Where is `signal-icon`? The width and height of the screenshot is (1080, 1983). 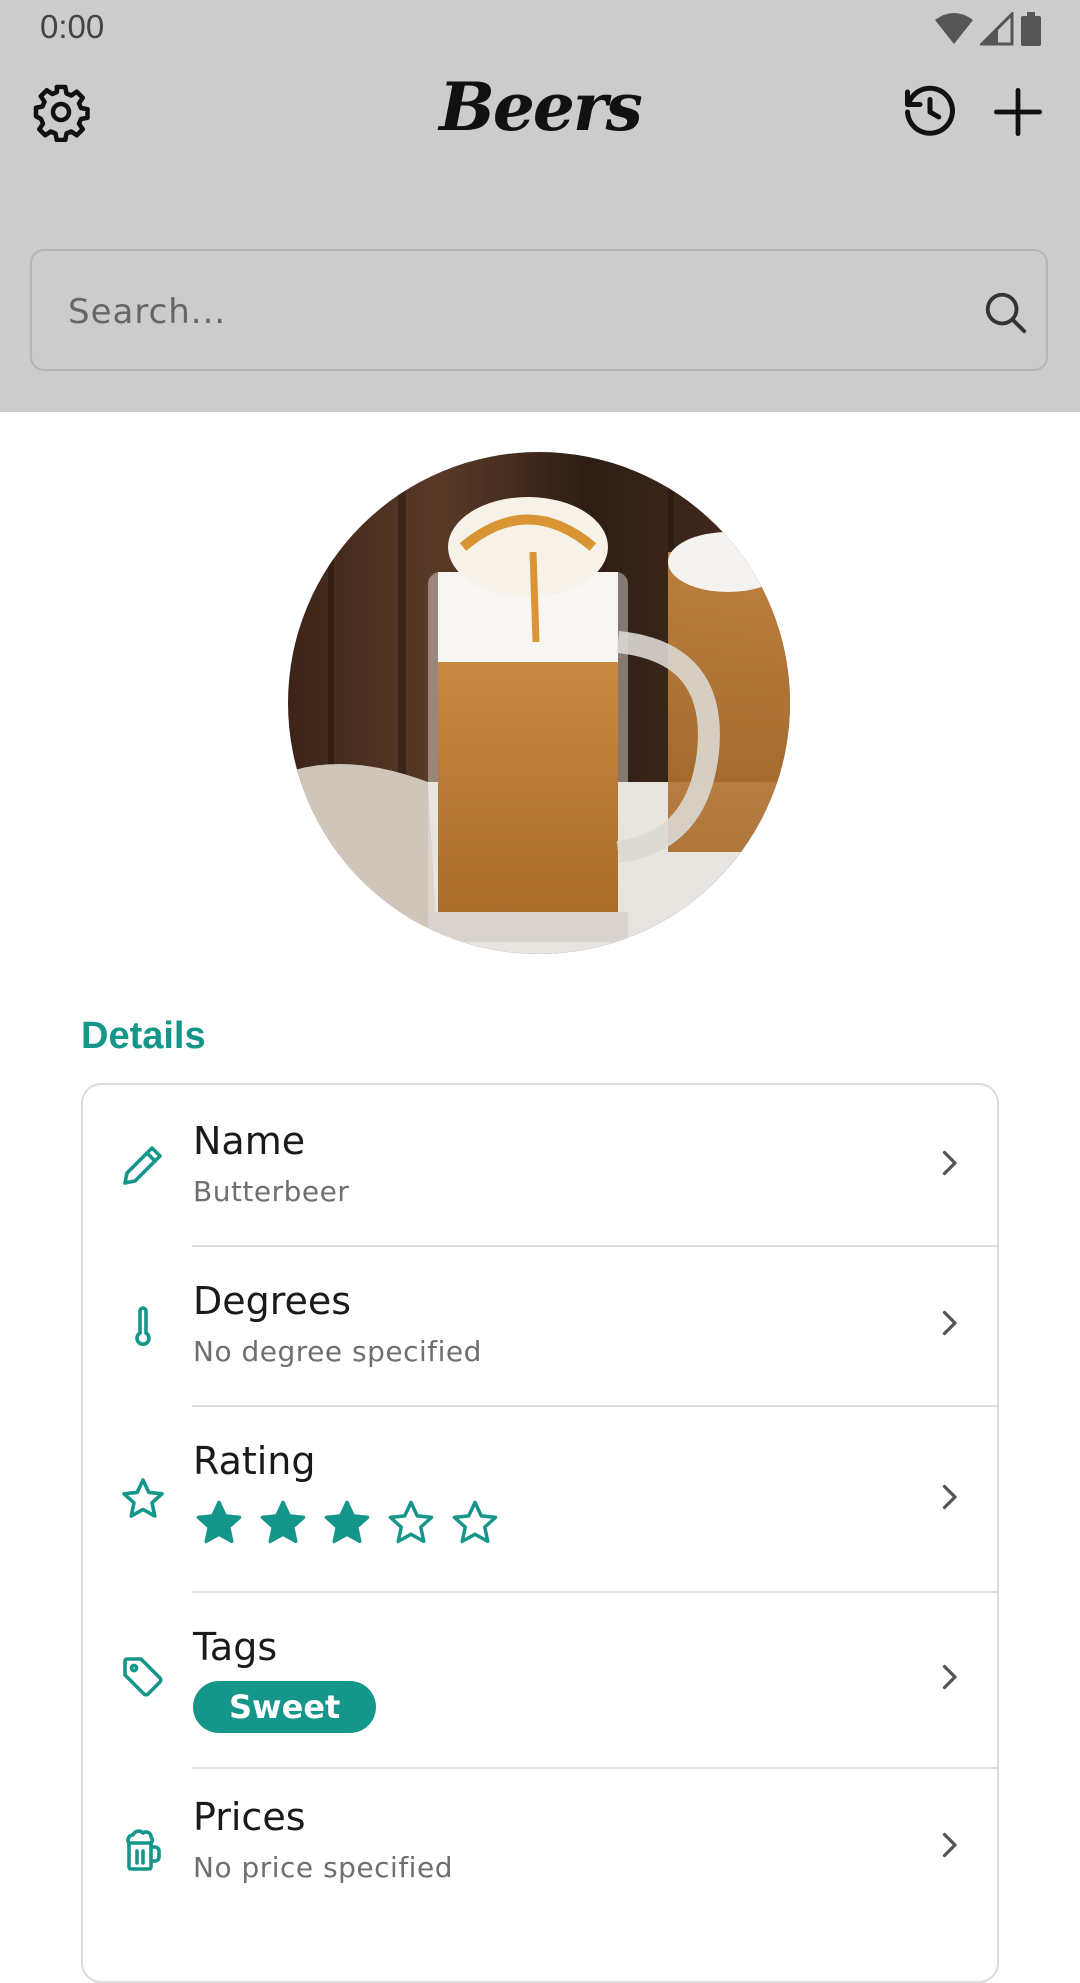
signal-icon is located at coordinates (997, 29).